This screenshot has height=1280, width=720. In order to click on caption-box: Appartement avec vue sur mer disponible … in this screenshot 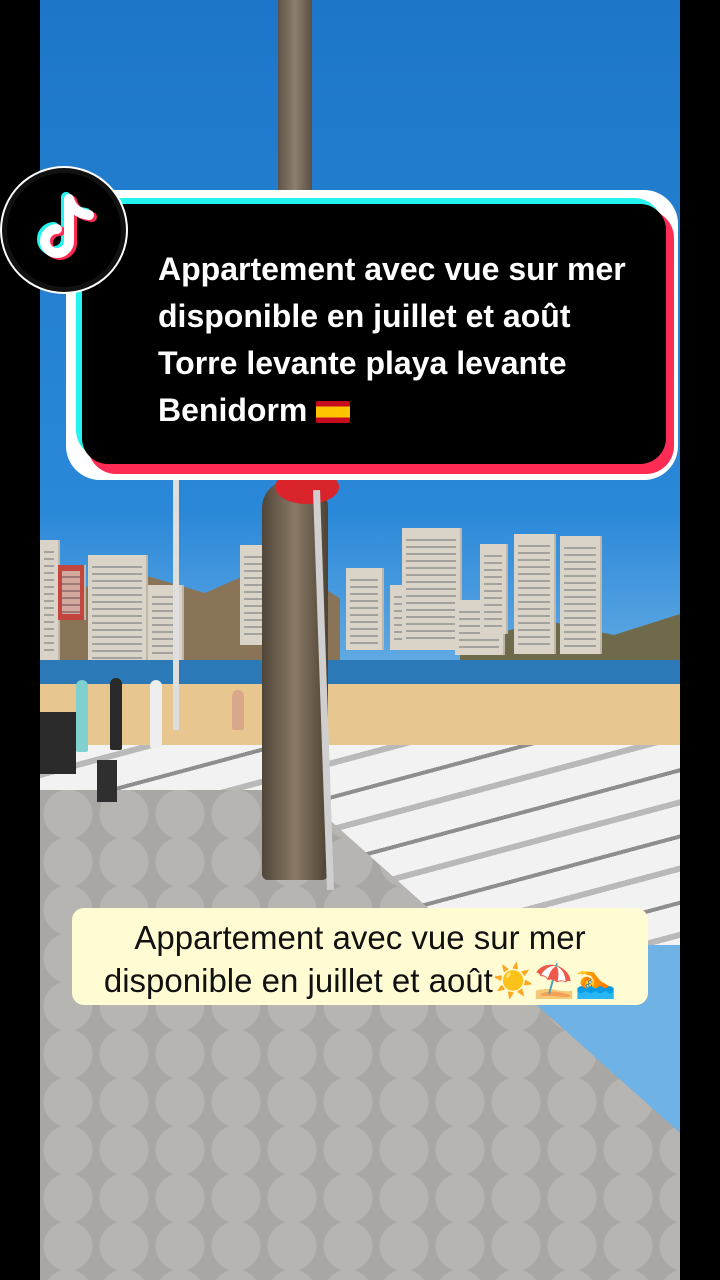, I will do `click(360, 956)`.